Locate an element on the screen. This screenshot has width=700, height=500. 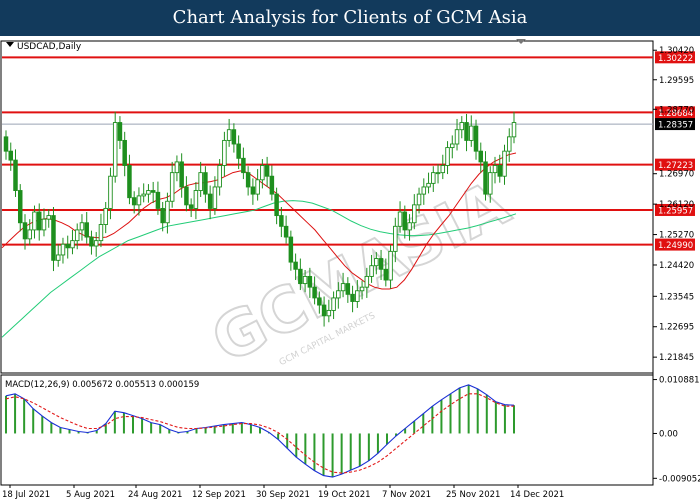
level-price-label: 1.24990 is located at coordinates (675, 246).